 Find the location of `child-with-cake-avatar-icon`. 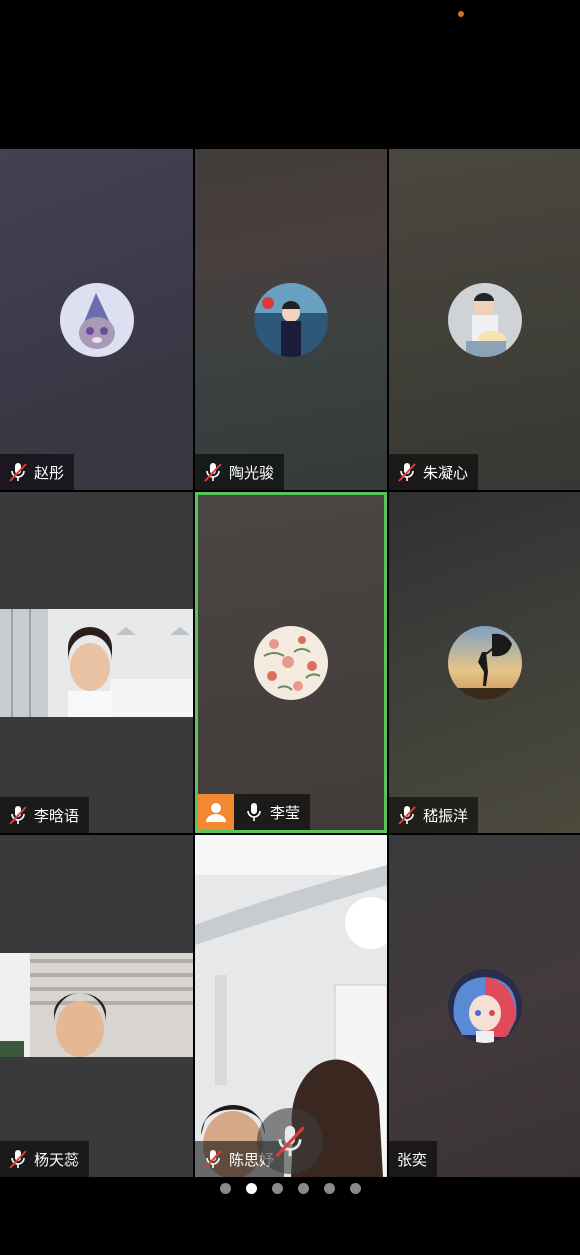

child-with-cake-avatar-icon is located at coordinates (484, 319).